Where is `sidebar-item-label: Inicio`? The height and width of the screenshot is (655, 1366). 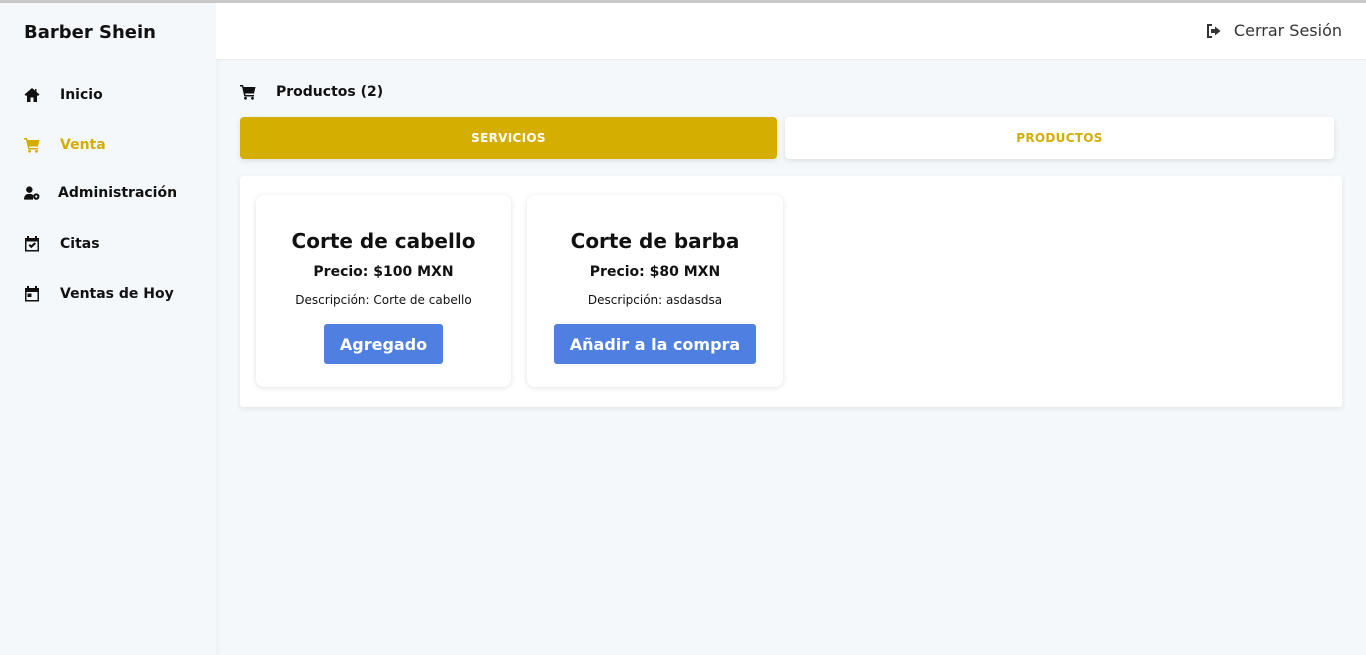
sidebar-item-label: Inicio is located at coordinates (81, 95).